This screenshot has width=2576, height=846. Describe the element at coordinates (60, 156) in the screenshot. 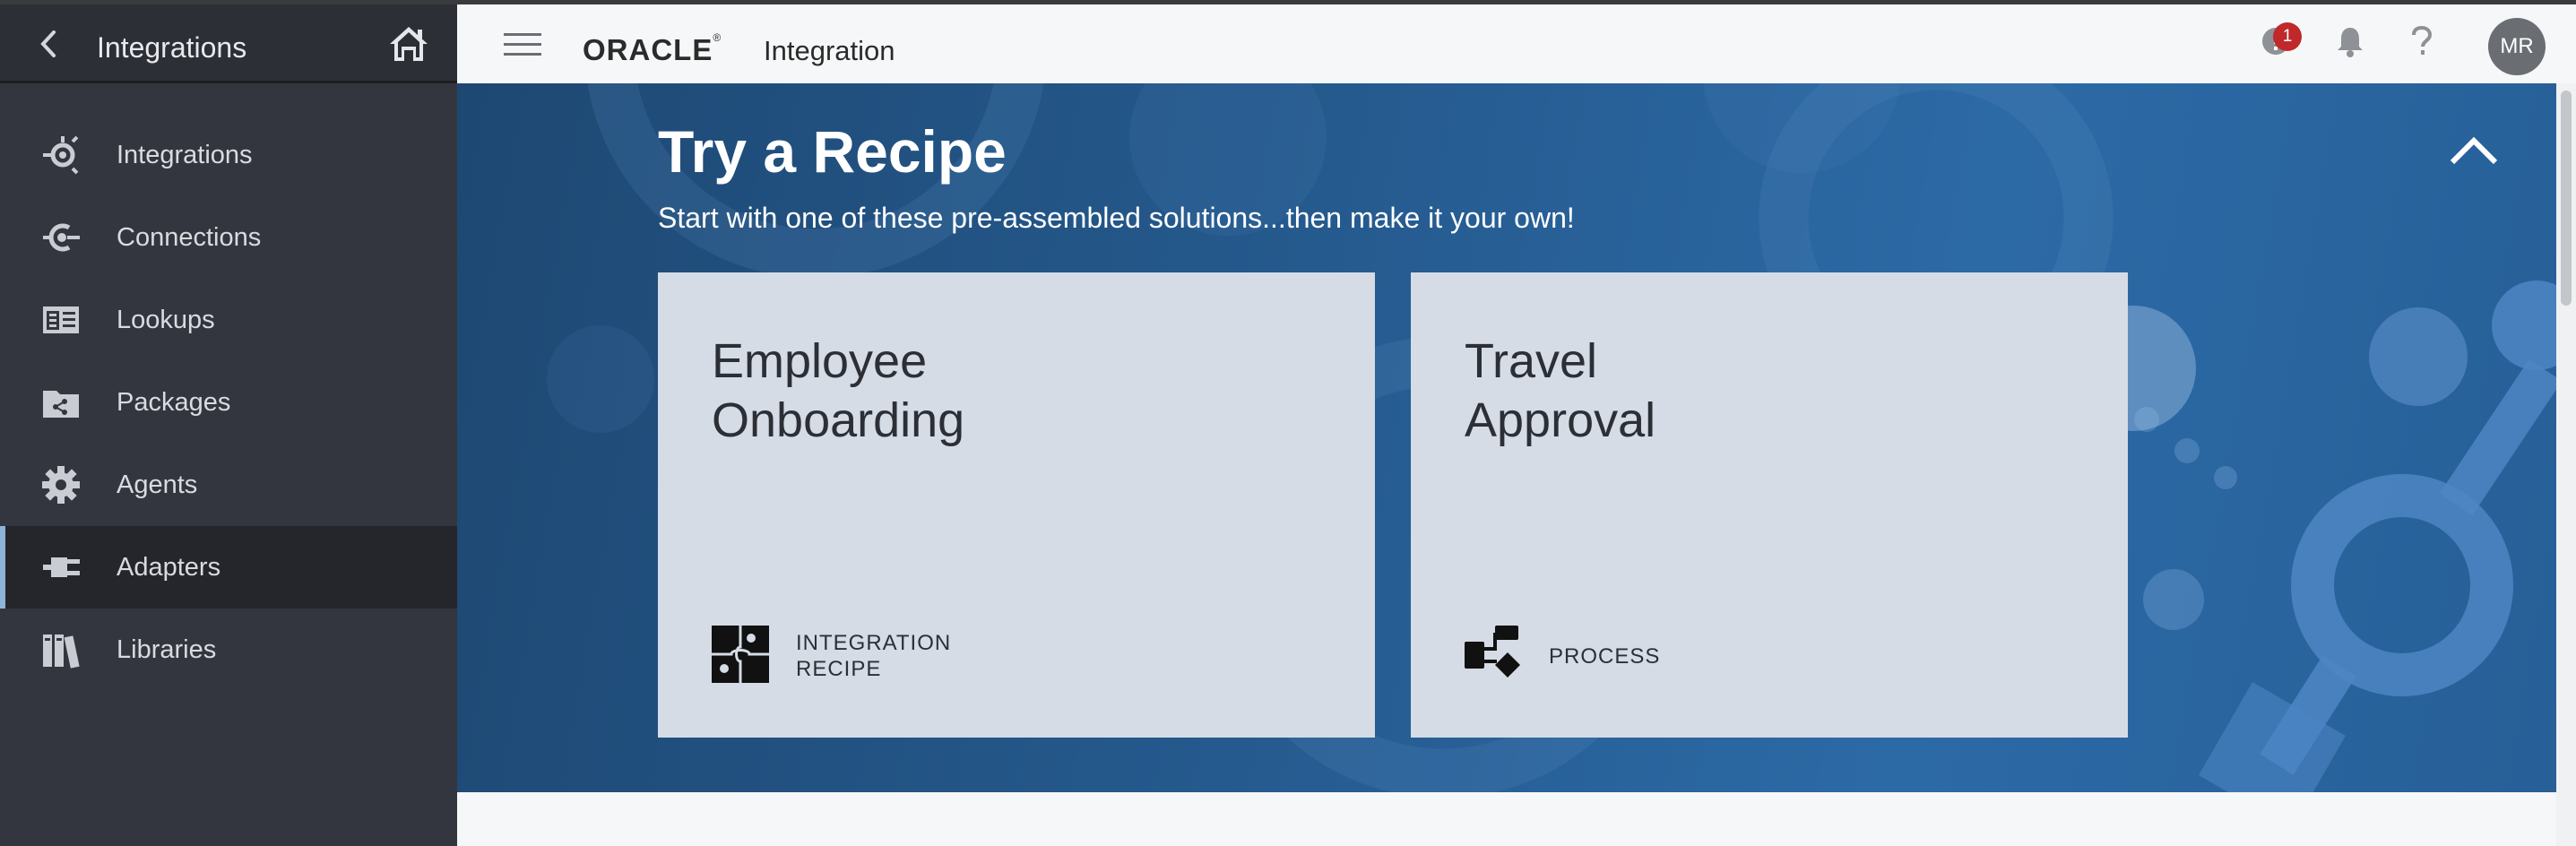

I see `integrations-icon` at that location.